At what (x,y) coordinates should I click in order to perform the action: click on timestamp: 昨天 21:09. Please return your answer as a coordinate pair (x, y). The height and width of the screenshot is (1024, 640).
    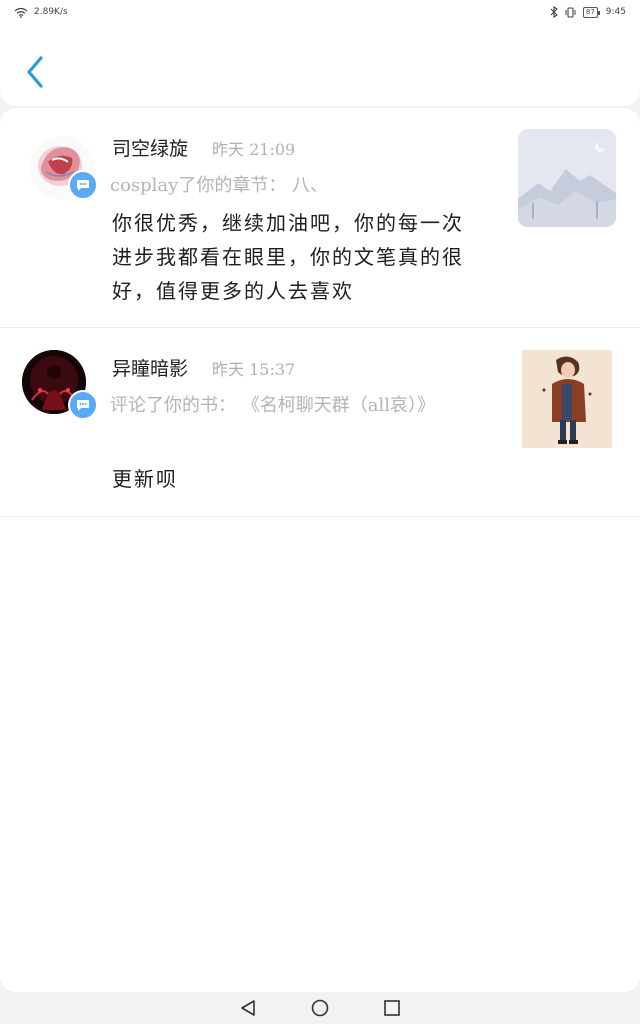
    Looking at the image, I should click on (254, 149).